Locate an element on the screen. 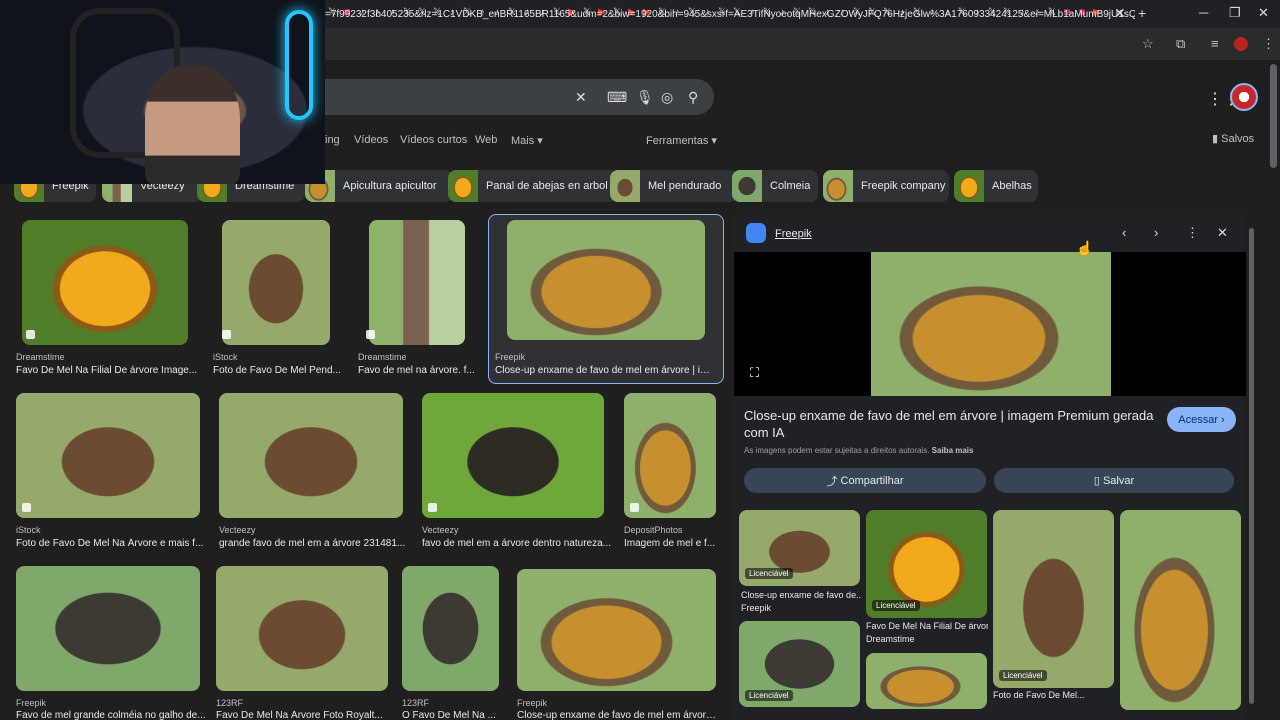  chip-panal-de-abejas: Panal de abejas en arbol is located at coordinates (533, 186).